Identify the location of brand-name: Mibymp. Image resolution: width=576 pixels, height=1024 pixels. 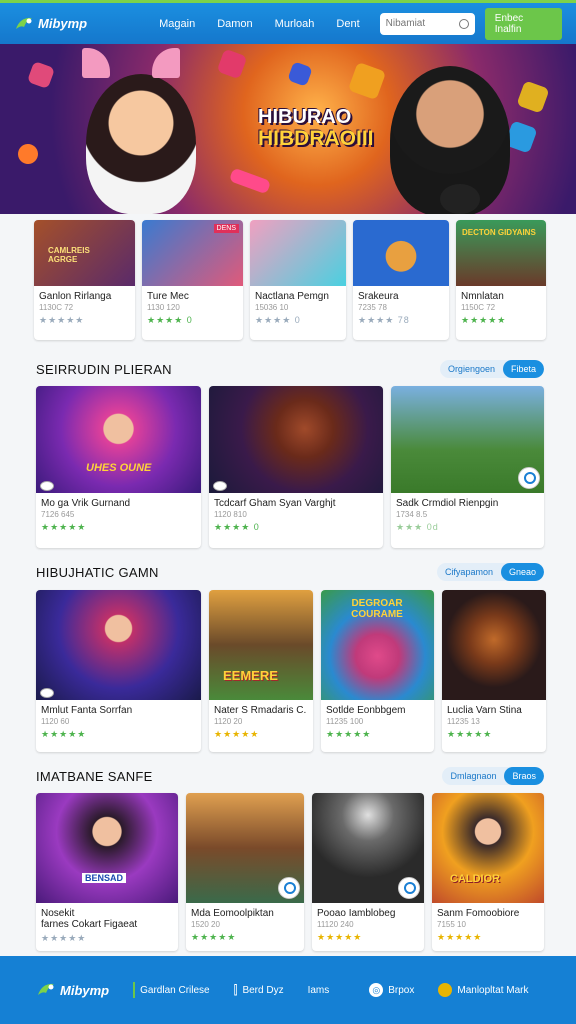
(63, 23).